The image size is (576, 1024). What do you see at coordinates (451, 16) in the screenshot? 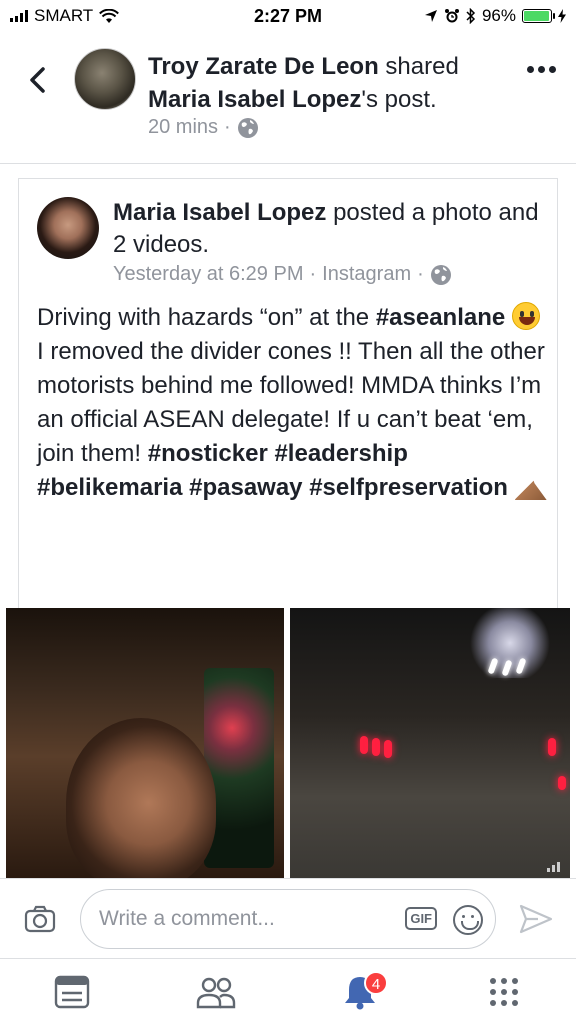
I see `alarm-icon` at bounding box center [451, 16].